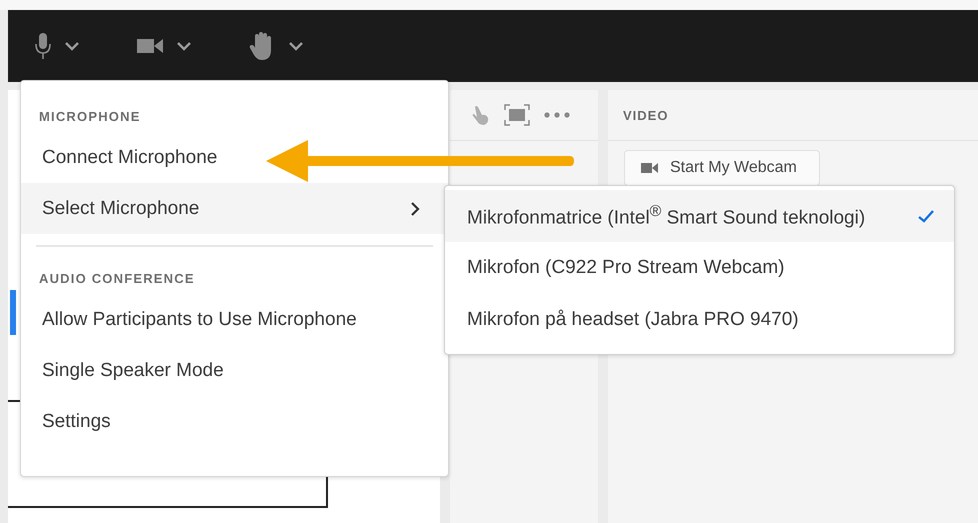 This screenshot has width=978, height=523. I want to click on menu-item: Settings, so click(234, 421).